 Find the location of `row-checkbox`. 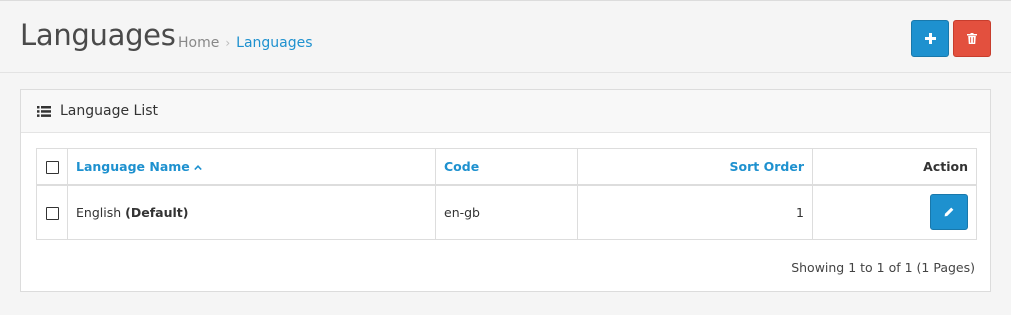

row-checkbox is located at coordinates (52, 213).